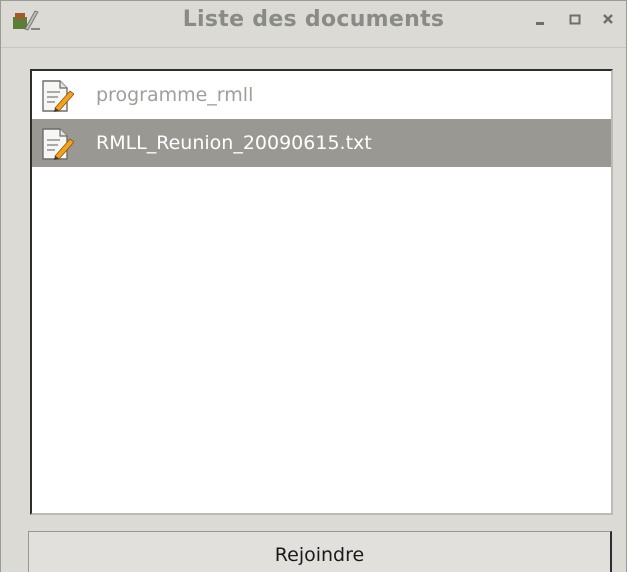 The image size is (627, 572). I want to click on minimize-icon, so click(541, 20).